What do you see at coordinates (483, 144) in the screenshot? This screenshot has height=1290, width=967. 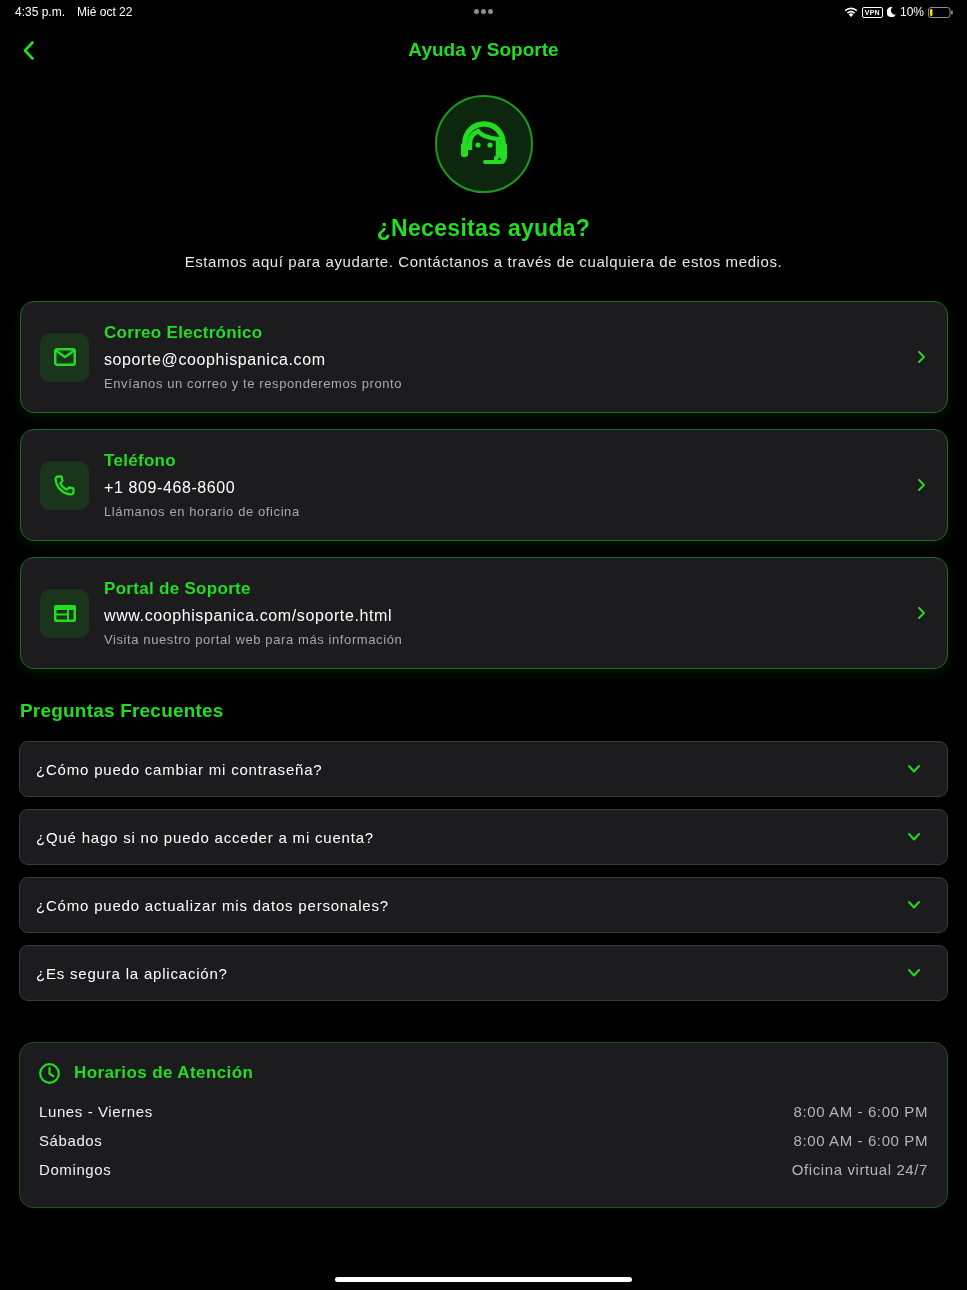 I see `support-agent-icon` at bounding box center [483, 144].